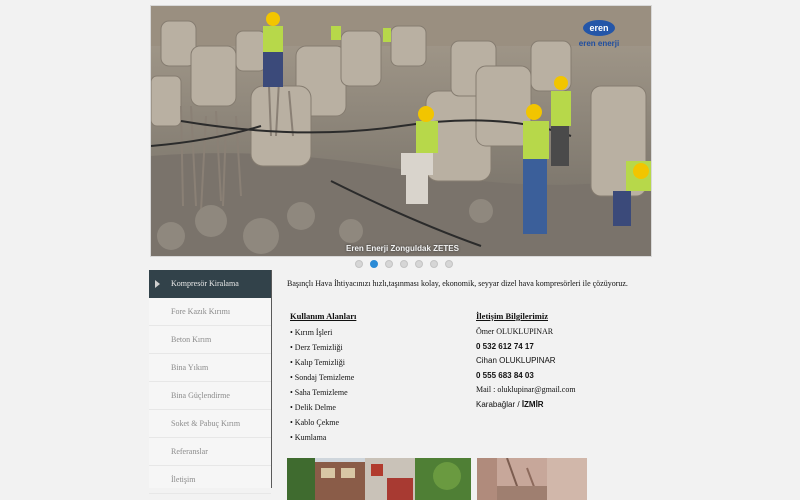  I want to click on sidebar-item-referanslar: Referanslar, so click(210, 452).